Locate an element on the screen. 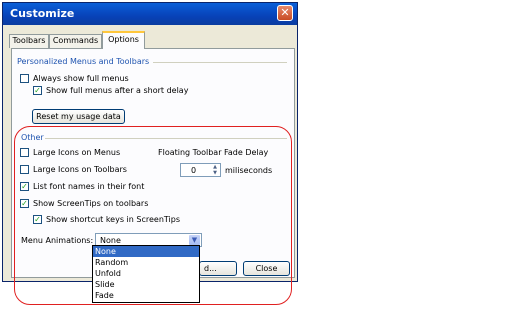 This screenshot has height=320, width=523. fade-delay-unit: miliseconds is located at coordinates (249, 170).